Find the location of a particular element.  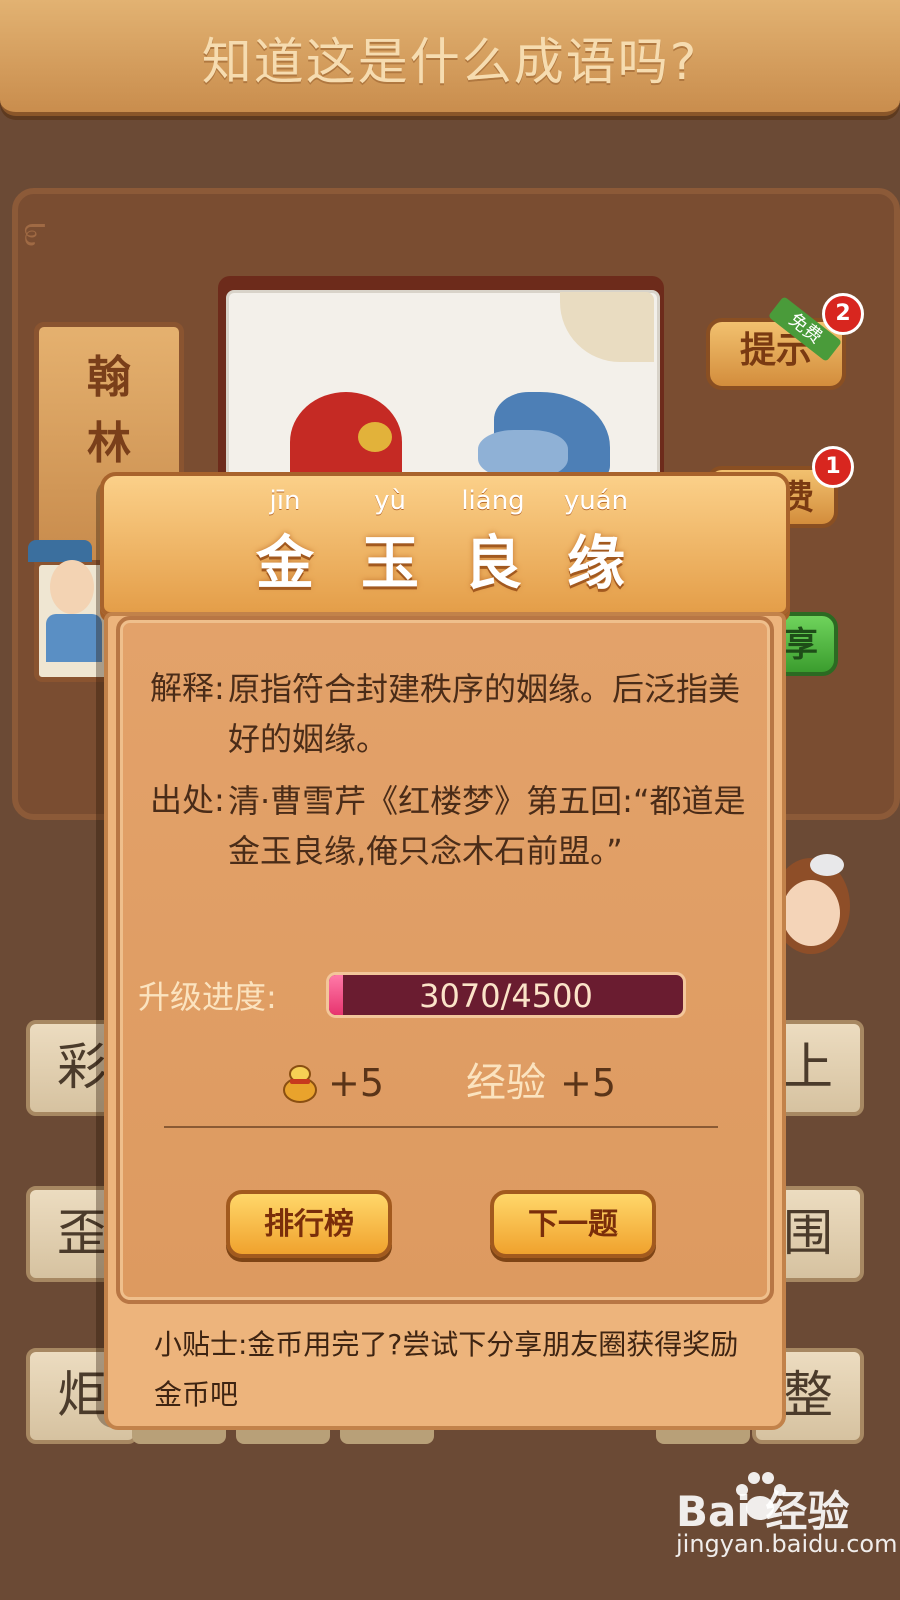

definition-label: 解释: is located at coordinates (187, 688).